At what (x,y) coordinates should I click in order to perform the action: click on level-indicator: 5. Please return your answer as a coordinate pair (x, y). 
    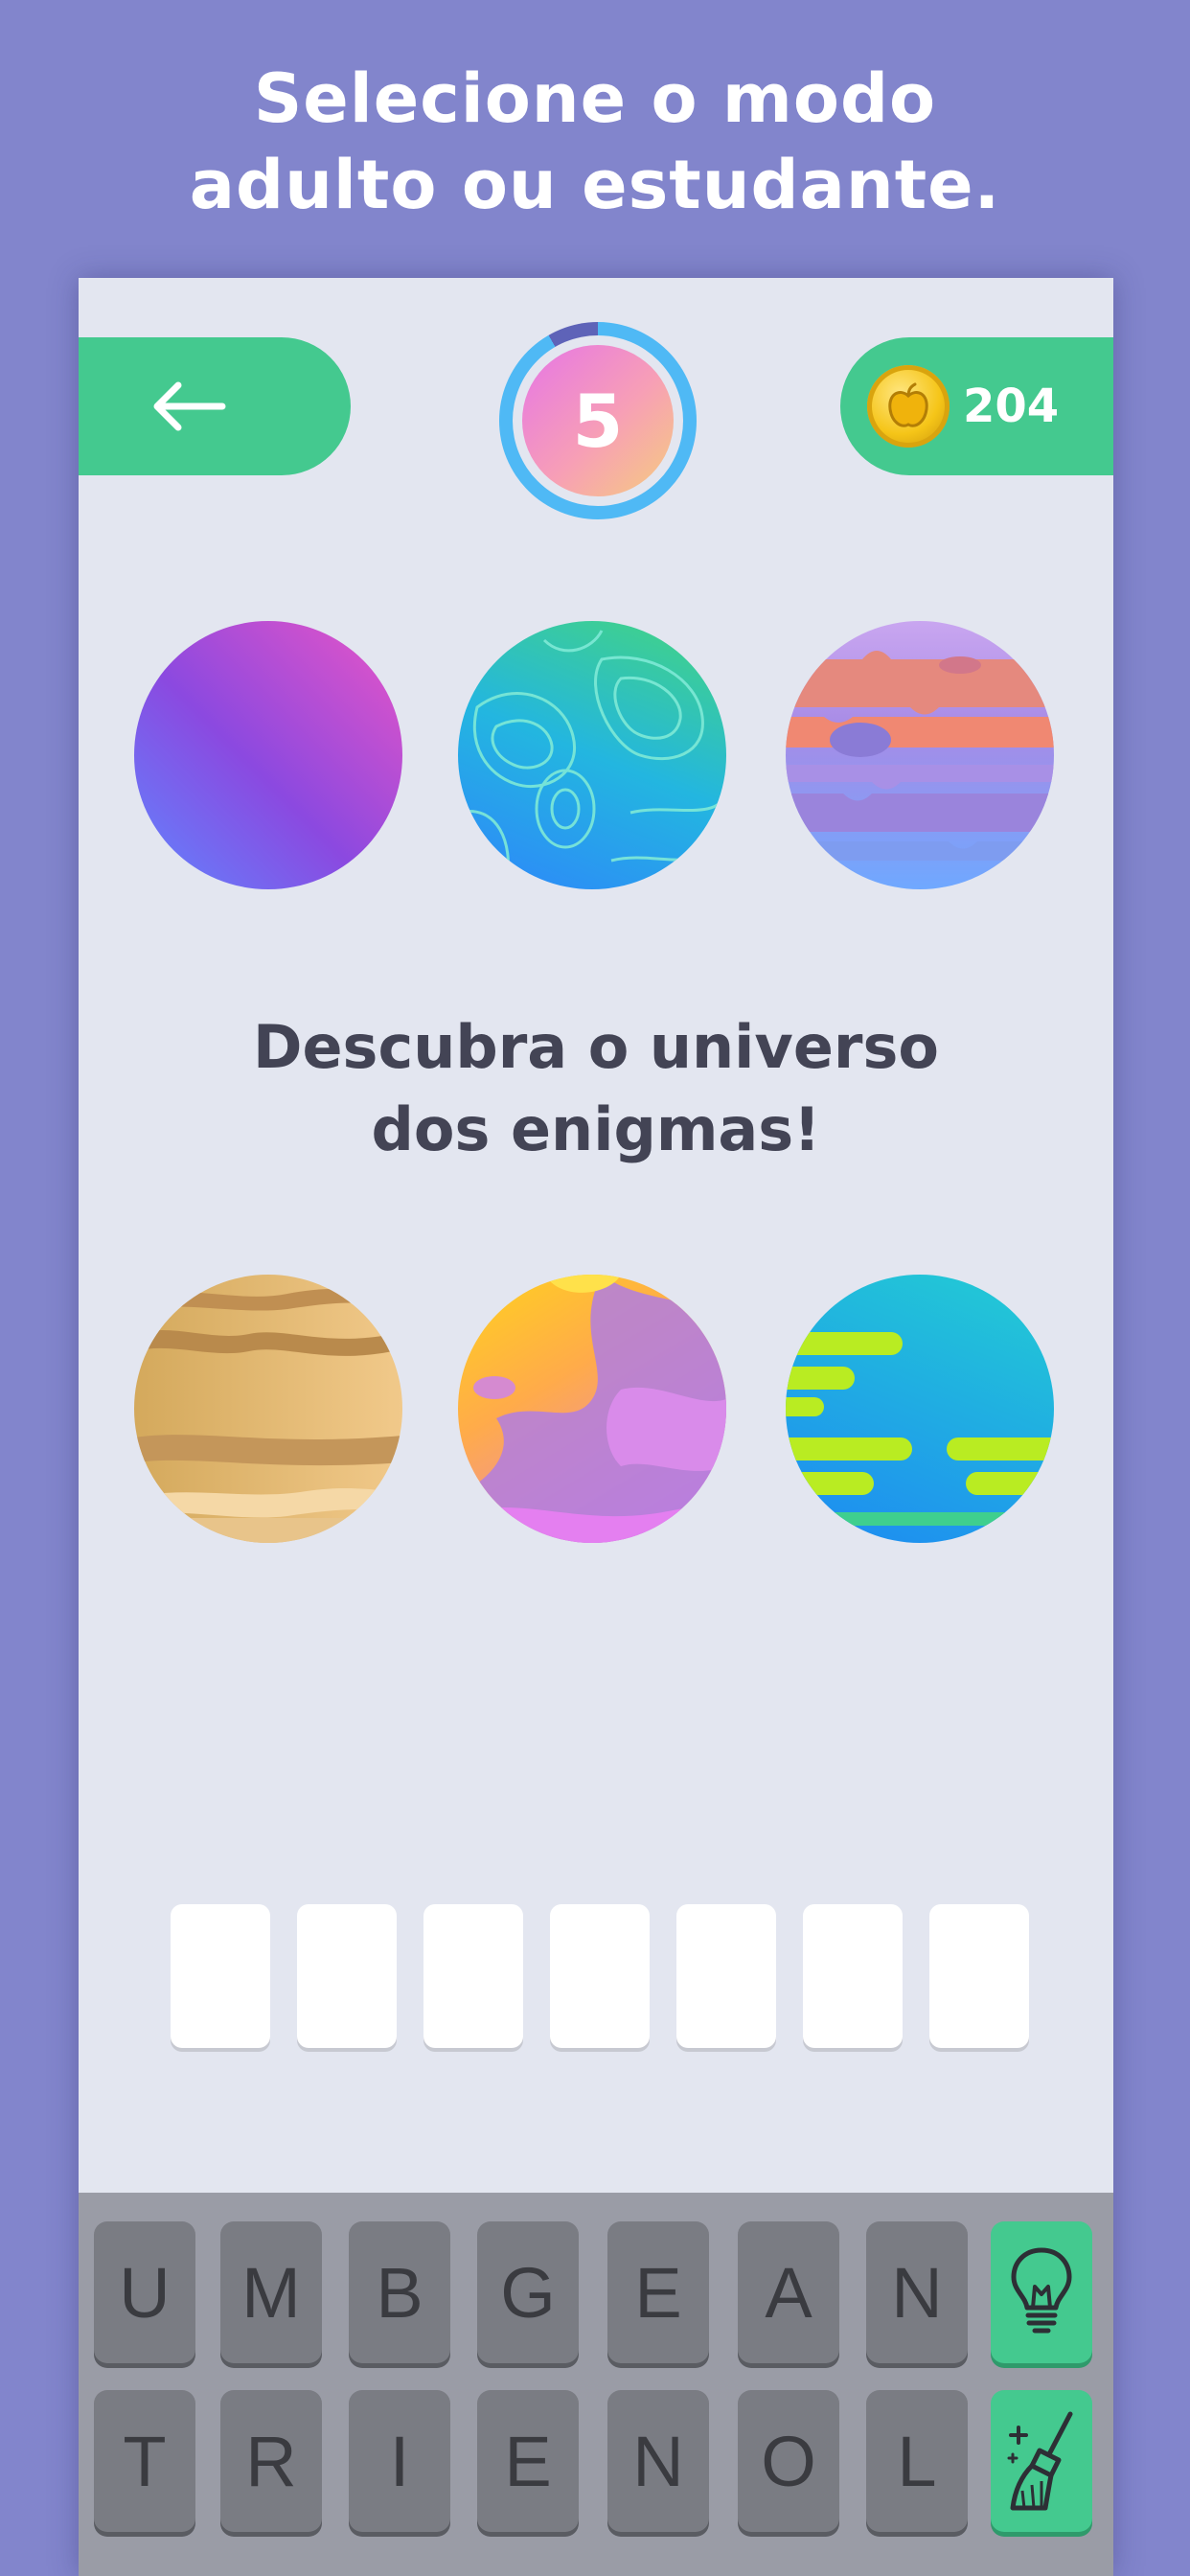
    Looking at the image, I should click on (598, 420).